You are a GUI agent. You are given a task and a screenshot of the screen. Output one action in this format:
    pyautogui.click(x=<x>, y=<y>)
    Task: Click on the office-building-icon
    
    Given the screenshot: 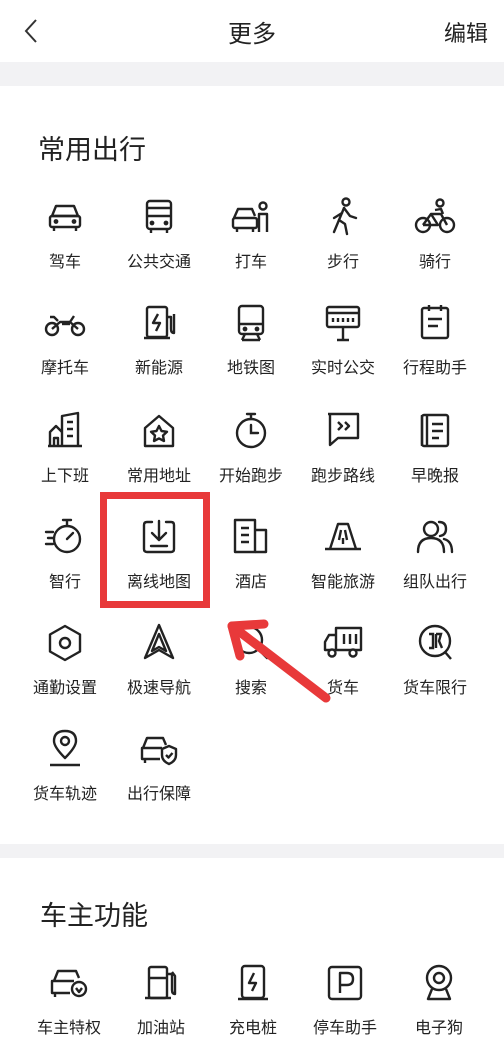 What is the action you would take?
    pyautogui.click(x=65, y=429)
    